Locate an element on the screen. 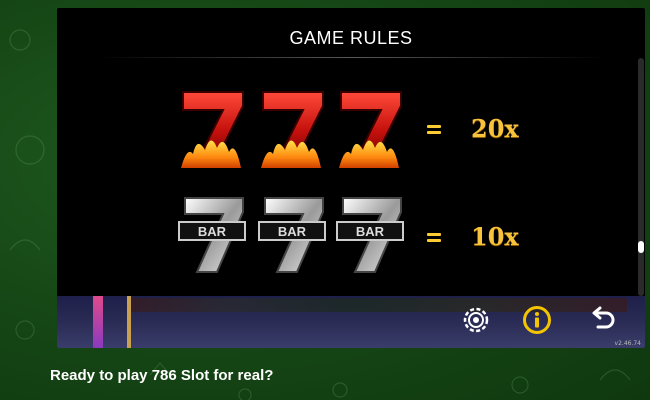  version-label: v2.46.74 is located at coordinates (627, 343).